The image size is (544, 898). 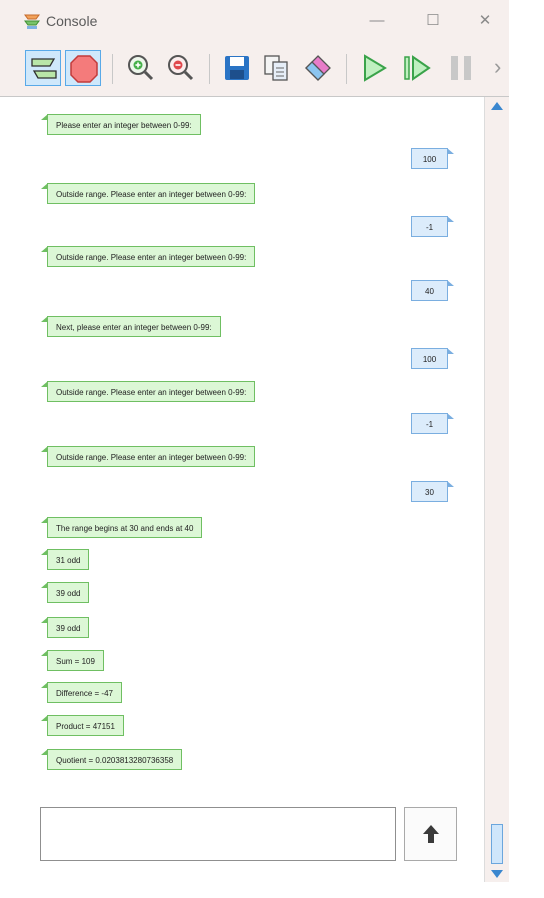 I want to click on zoom-out-icon, so click(x=181, y=68).